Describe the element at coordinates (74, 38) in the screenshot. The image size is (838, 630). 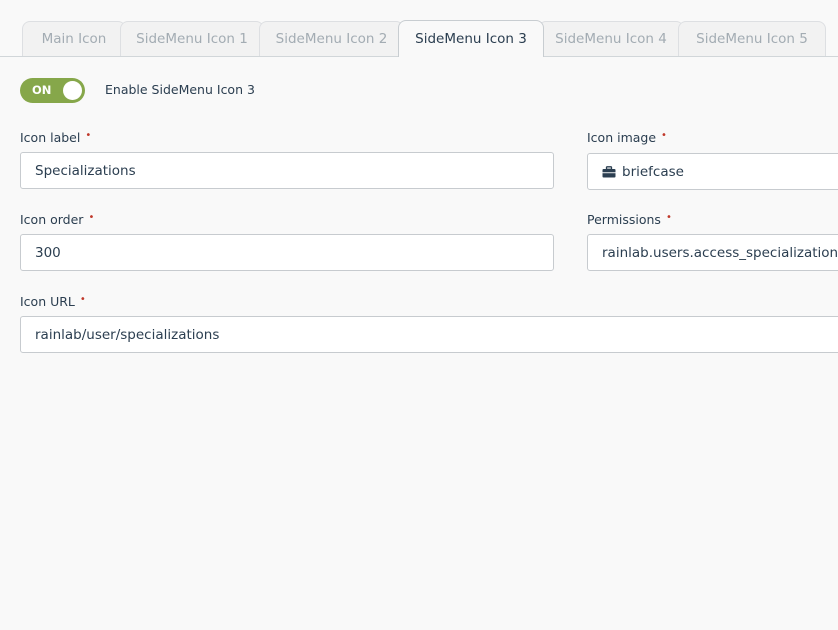
I see `tab-main-icon: Main Icon` at that location.